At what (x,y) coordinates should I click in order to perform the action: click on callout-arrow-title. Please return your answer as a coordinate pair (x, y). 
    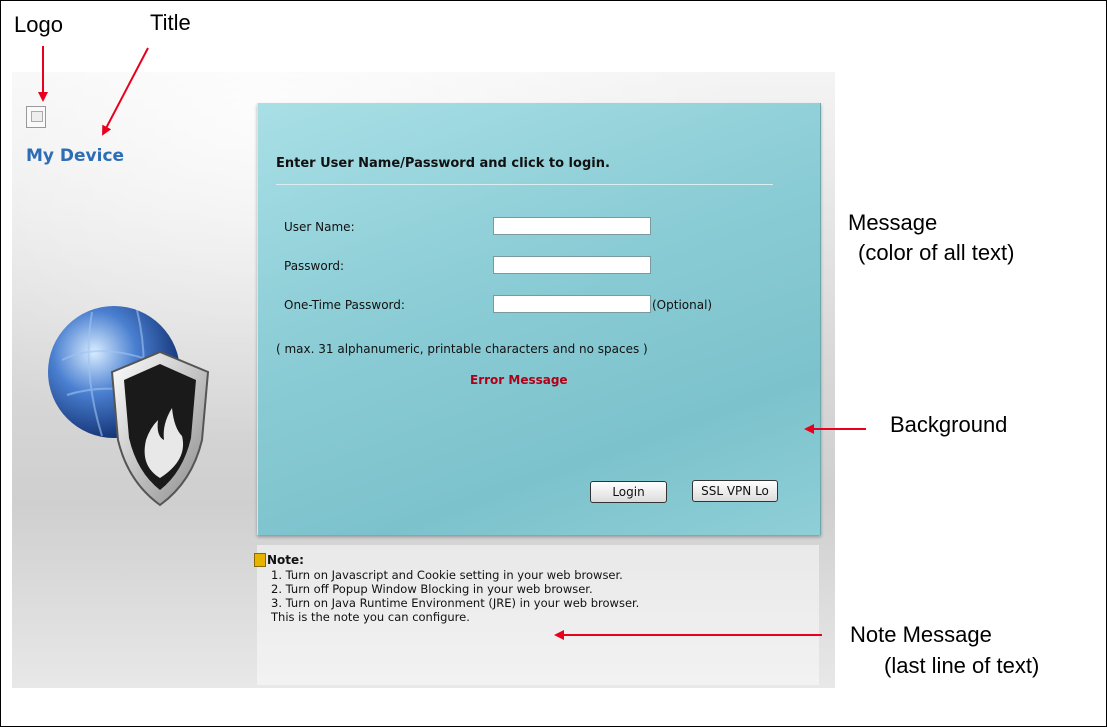
    Looking at the image, I should click on (125, 91).